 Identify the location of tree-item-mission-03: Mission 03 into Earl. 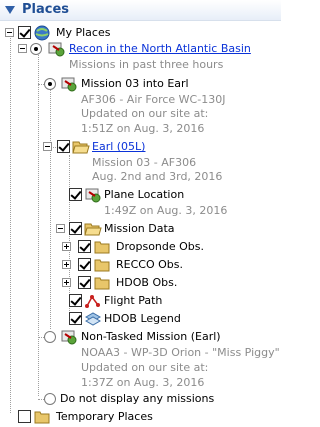
(140, 84).